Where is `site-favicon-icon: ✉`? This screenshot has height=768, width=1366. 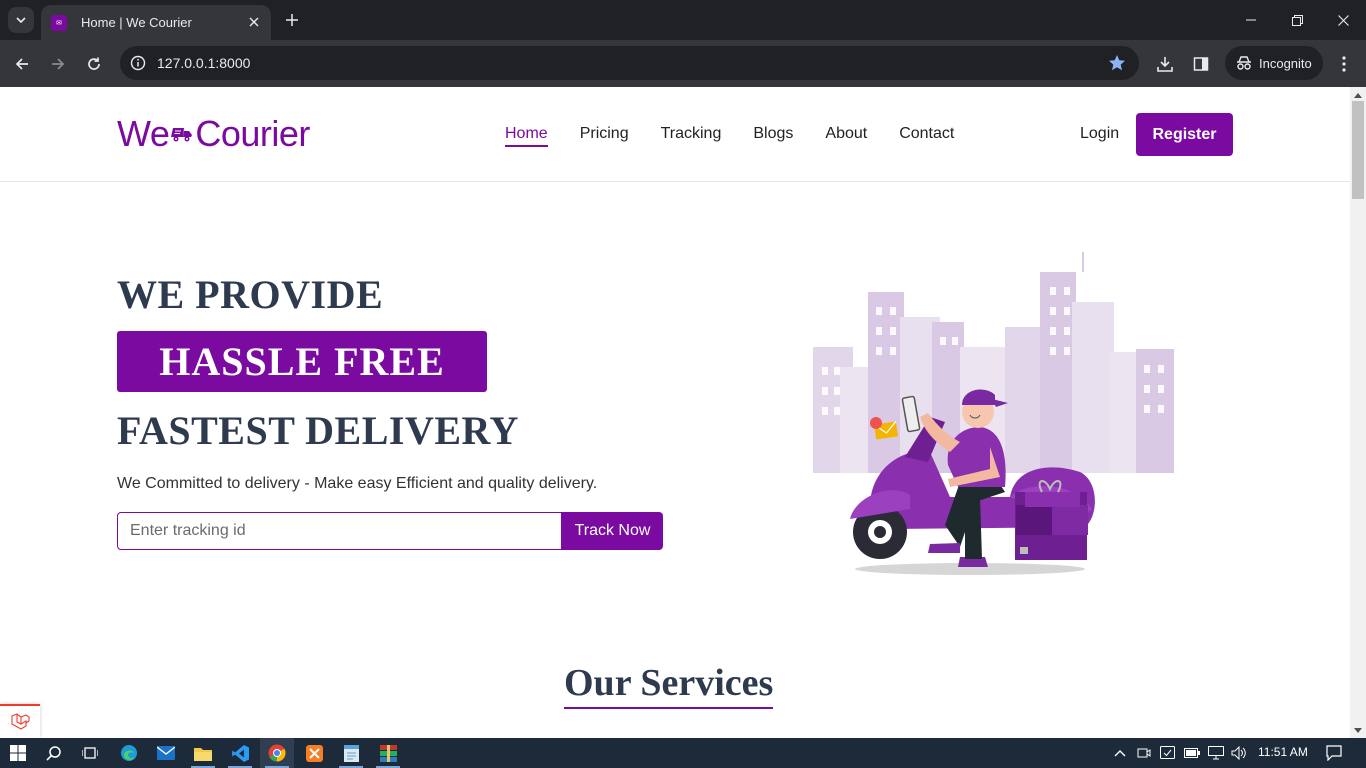
site-favicon-icon: ✉ is located at coordinates (59, 22).